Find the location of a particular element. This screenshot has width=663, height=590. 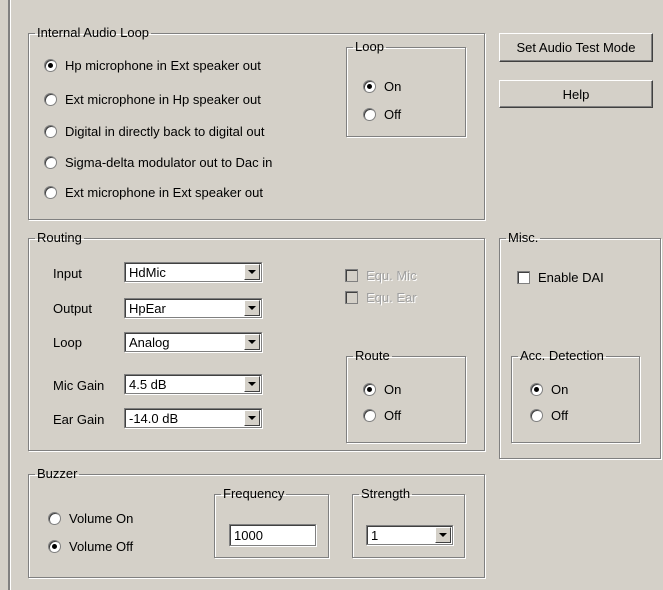

frequency-title: Frequency is located at coordinates (254, 493).